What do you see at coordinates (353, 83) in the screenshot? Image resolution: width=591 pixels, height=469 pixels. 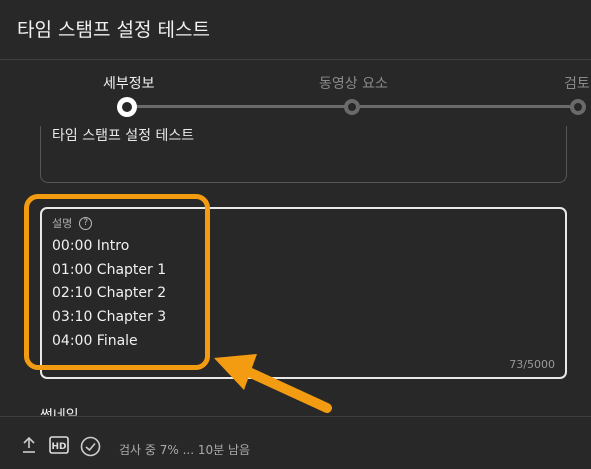 I see `step-video-elements-label: 동영상 요소` at bounding box center [353, 83].